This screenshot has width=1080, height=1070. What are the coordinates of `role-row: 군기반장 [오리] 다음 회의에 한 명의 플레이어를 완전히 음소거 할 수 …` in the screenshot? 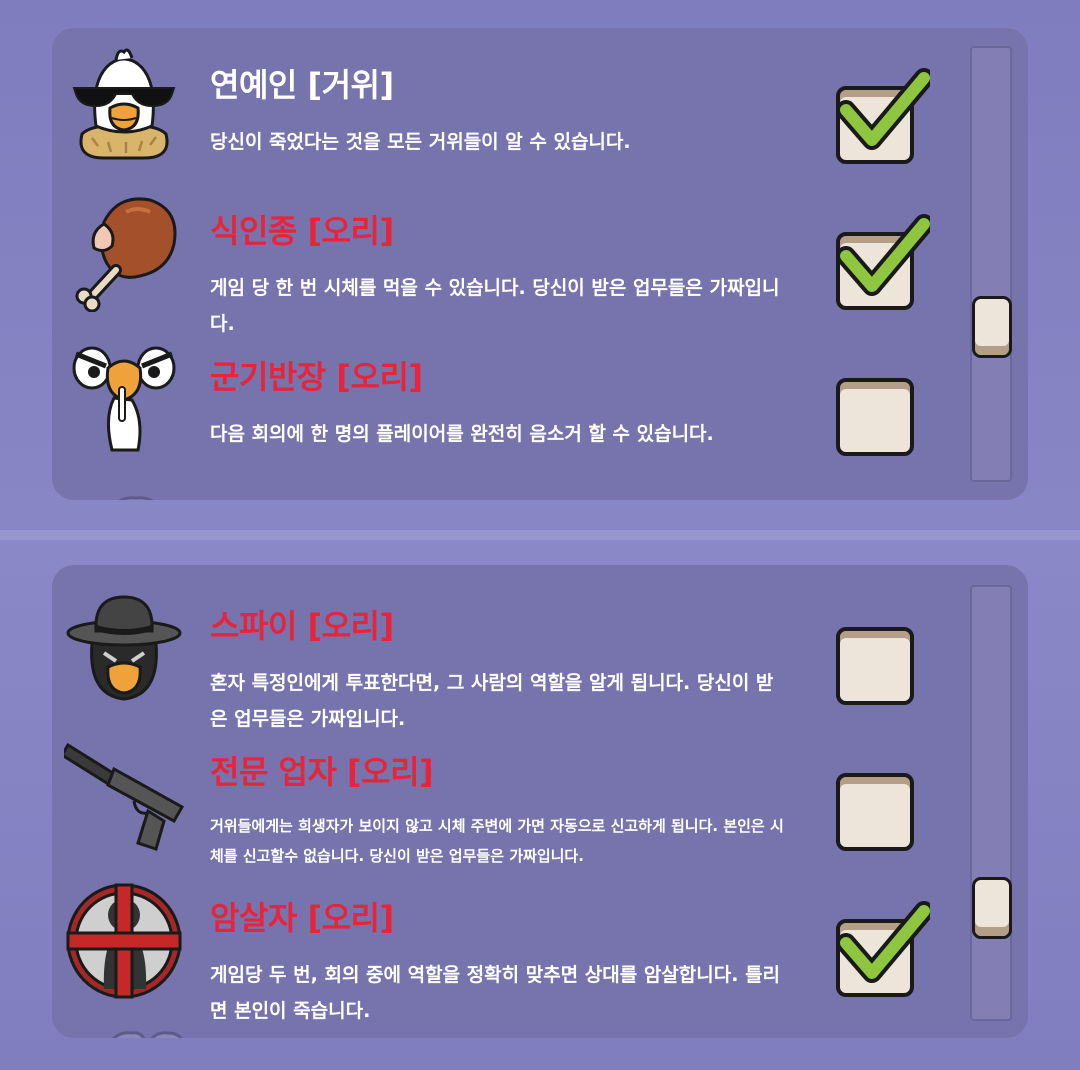 It's located at (502, 413).